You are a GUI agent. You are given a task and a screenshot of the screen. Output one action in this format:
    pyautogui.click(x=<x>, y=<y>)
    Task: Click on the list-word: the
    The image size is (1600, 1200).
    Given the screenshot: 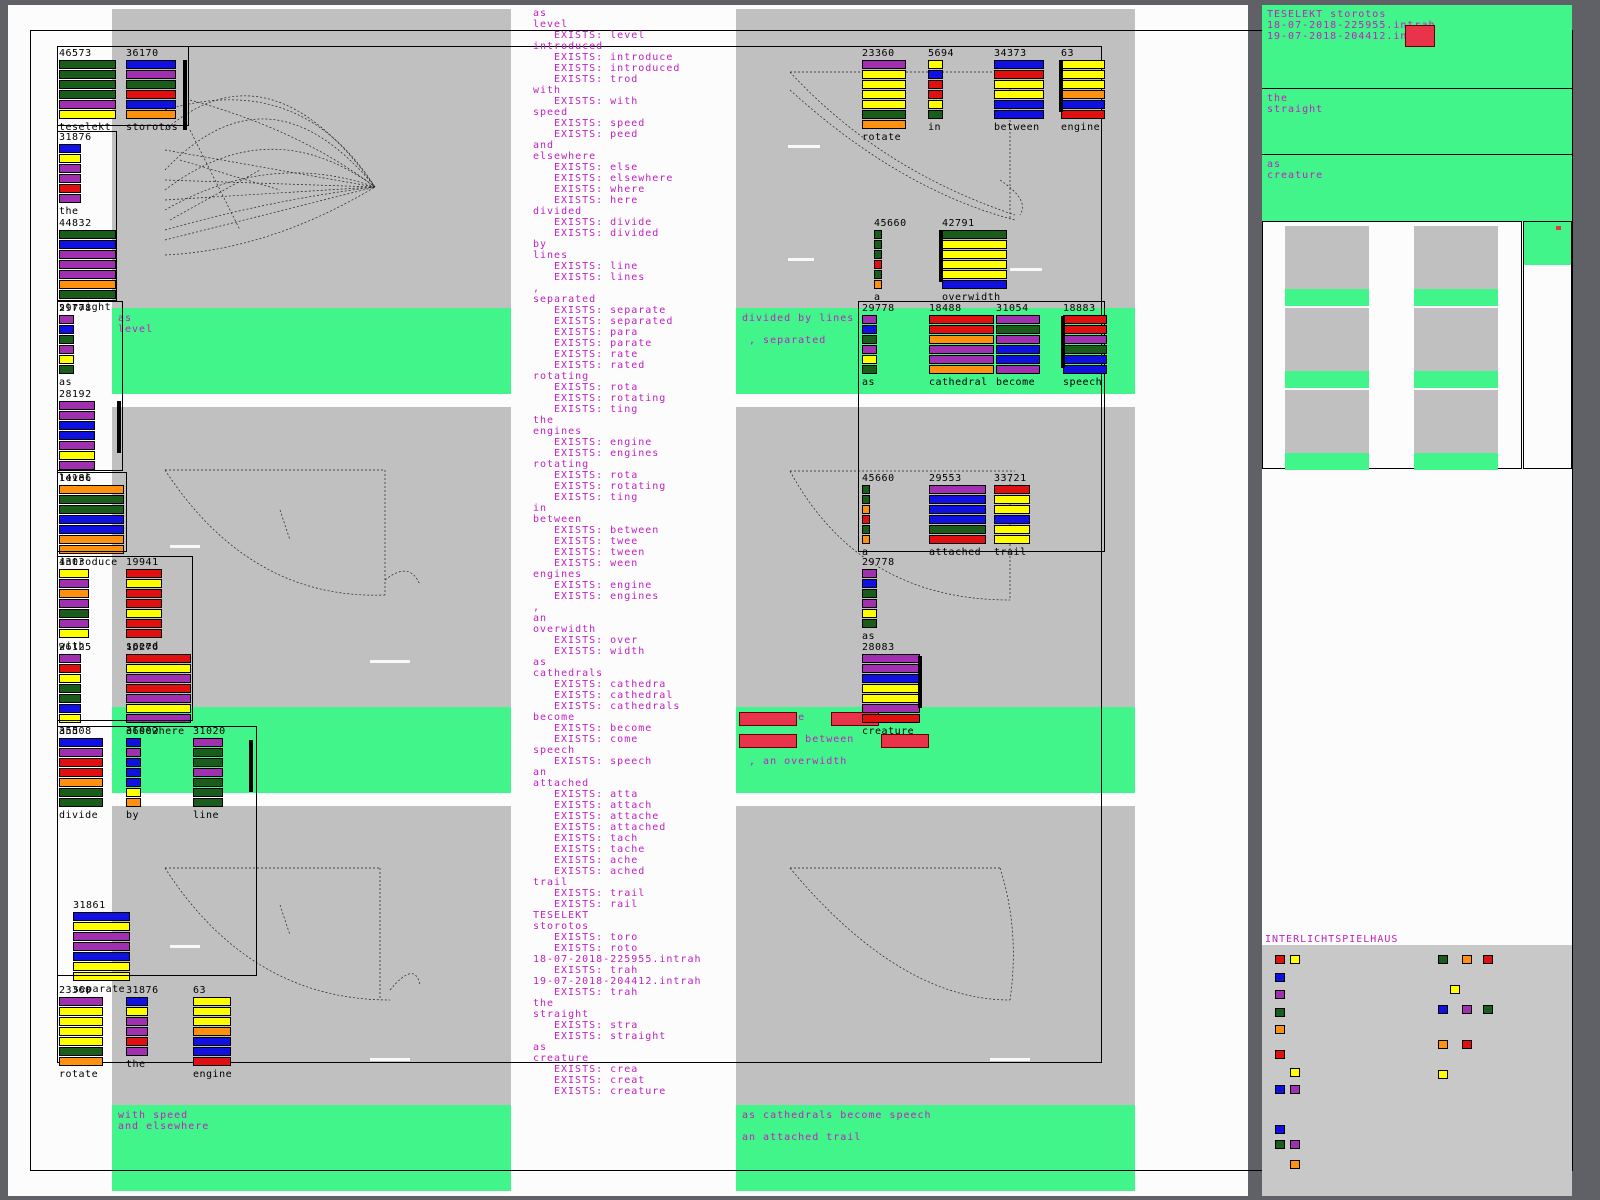 What is the action you would take?
    pyautogui.click(x=544, y=420)
    